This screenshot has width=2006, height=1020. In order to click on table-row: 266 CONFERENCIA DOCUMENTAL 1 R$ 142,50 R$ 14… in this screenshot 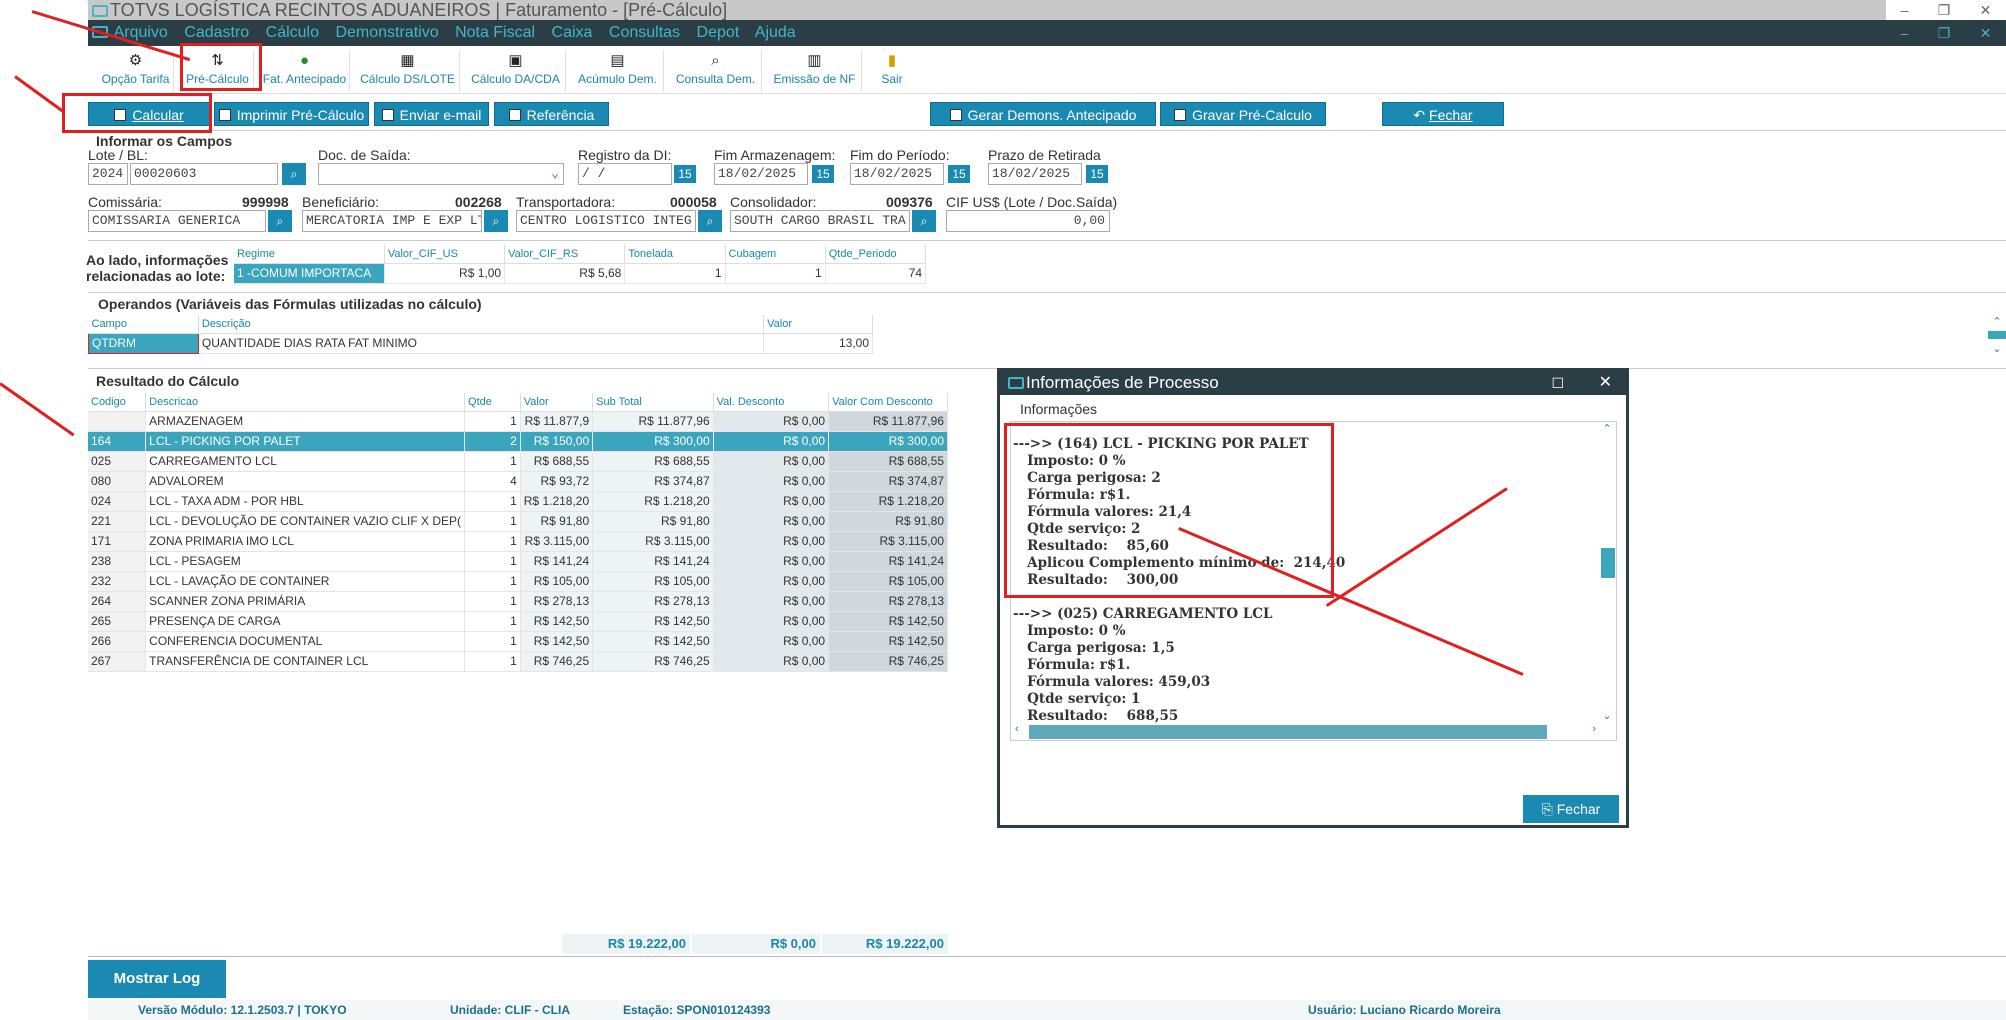, I will do `click(518, 641)`.